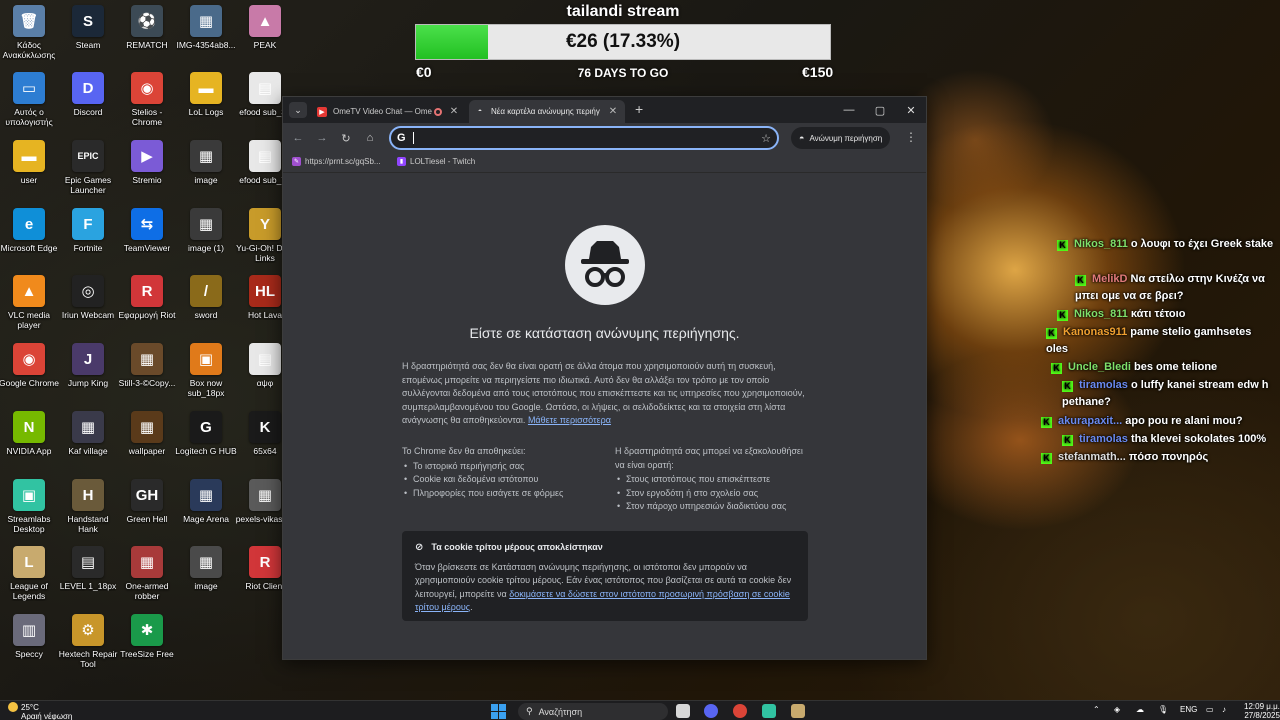  Describe the element at coordinates (1117, 709) in the screenshot. I see `tray-app-icon: ◈` at that location.